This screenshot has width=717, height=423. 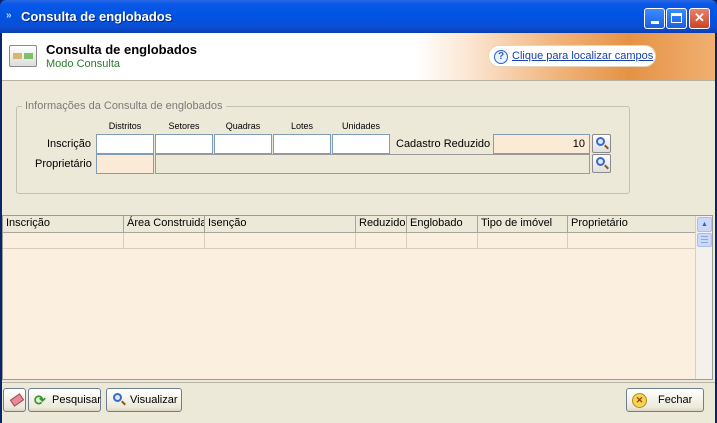 What do you see at coordinates (164, 224) in the screenshot?
I see `grid-column-header: Área Construida` at bounding box center [164, 224].